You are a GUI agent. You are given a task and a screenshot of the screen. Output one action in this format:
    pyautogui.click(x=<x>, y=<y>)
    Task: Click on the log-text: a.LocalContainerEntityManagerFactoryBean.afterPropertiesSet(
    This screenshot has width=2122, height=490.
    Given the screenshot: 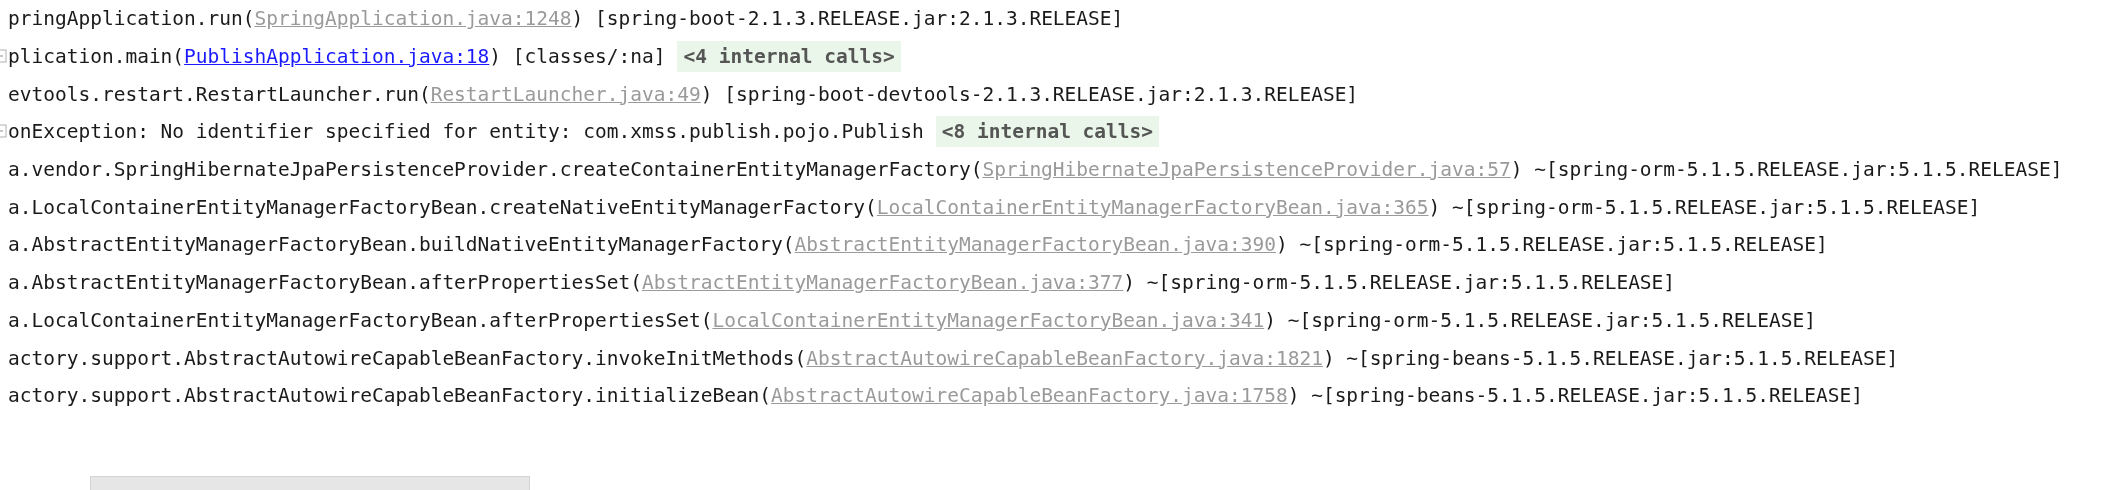 What is the action you would take?
    pyautogui.click(x=360, y=320)
    